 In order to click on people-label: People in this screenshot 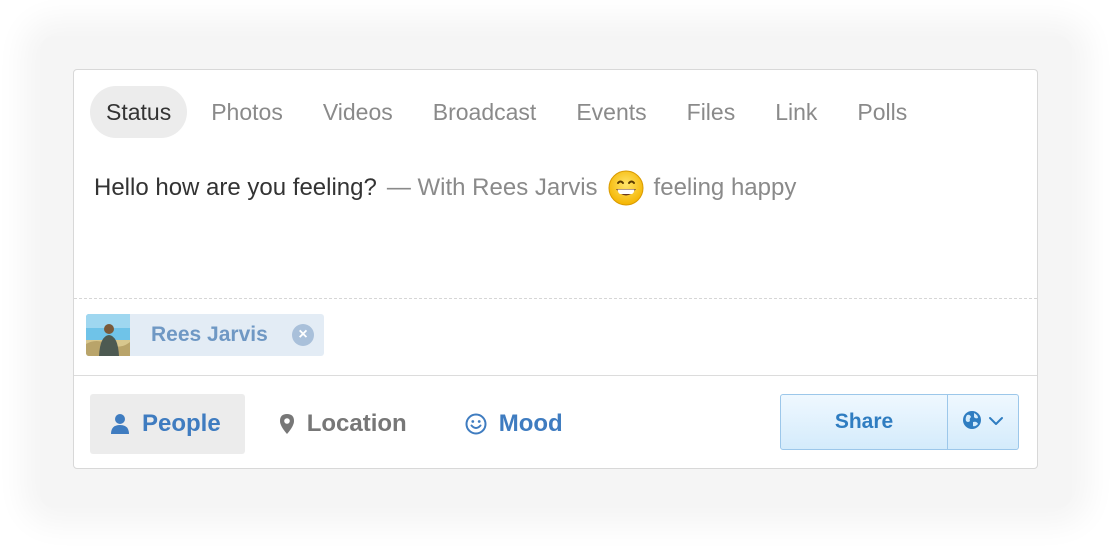, I will do `click(181, 423)`.